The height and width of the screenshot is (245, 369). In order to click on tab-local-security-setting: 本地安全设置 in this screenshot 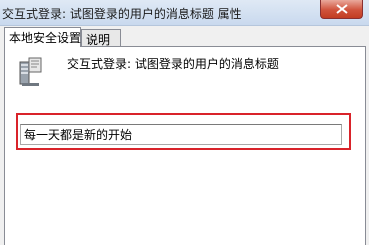, I will do `click(42, 37)`.